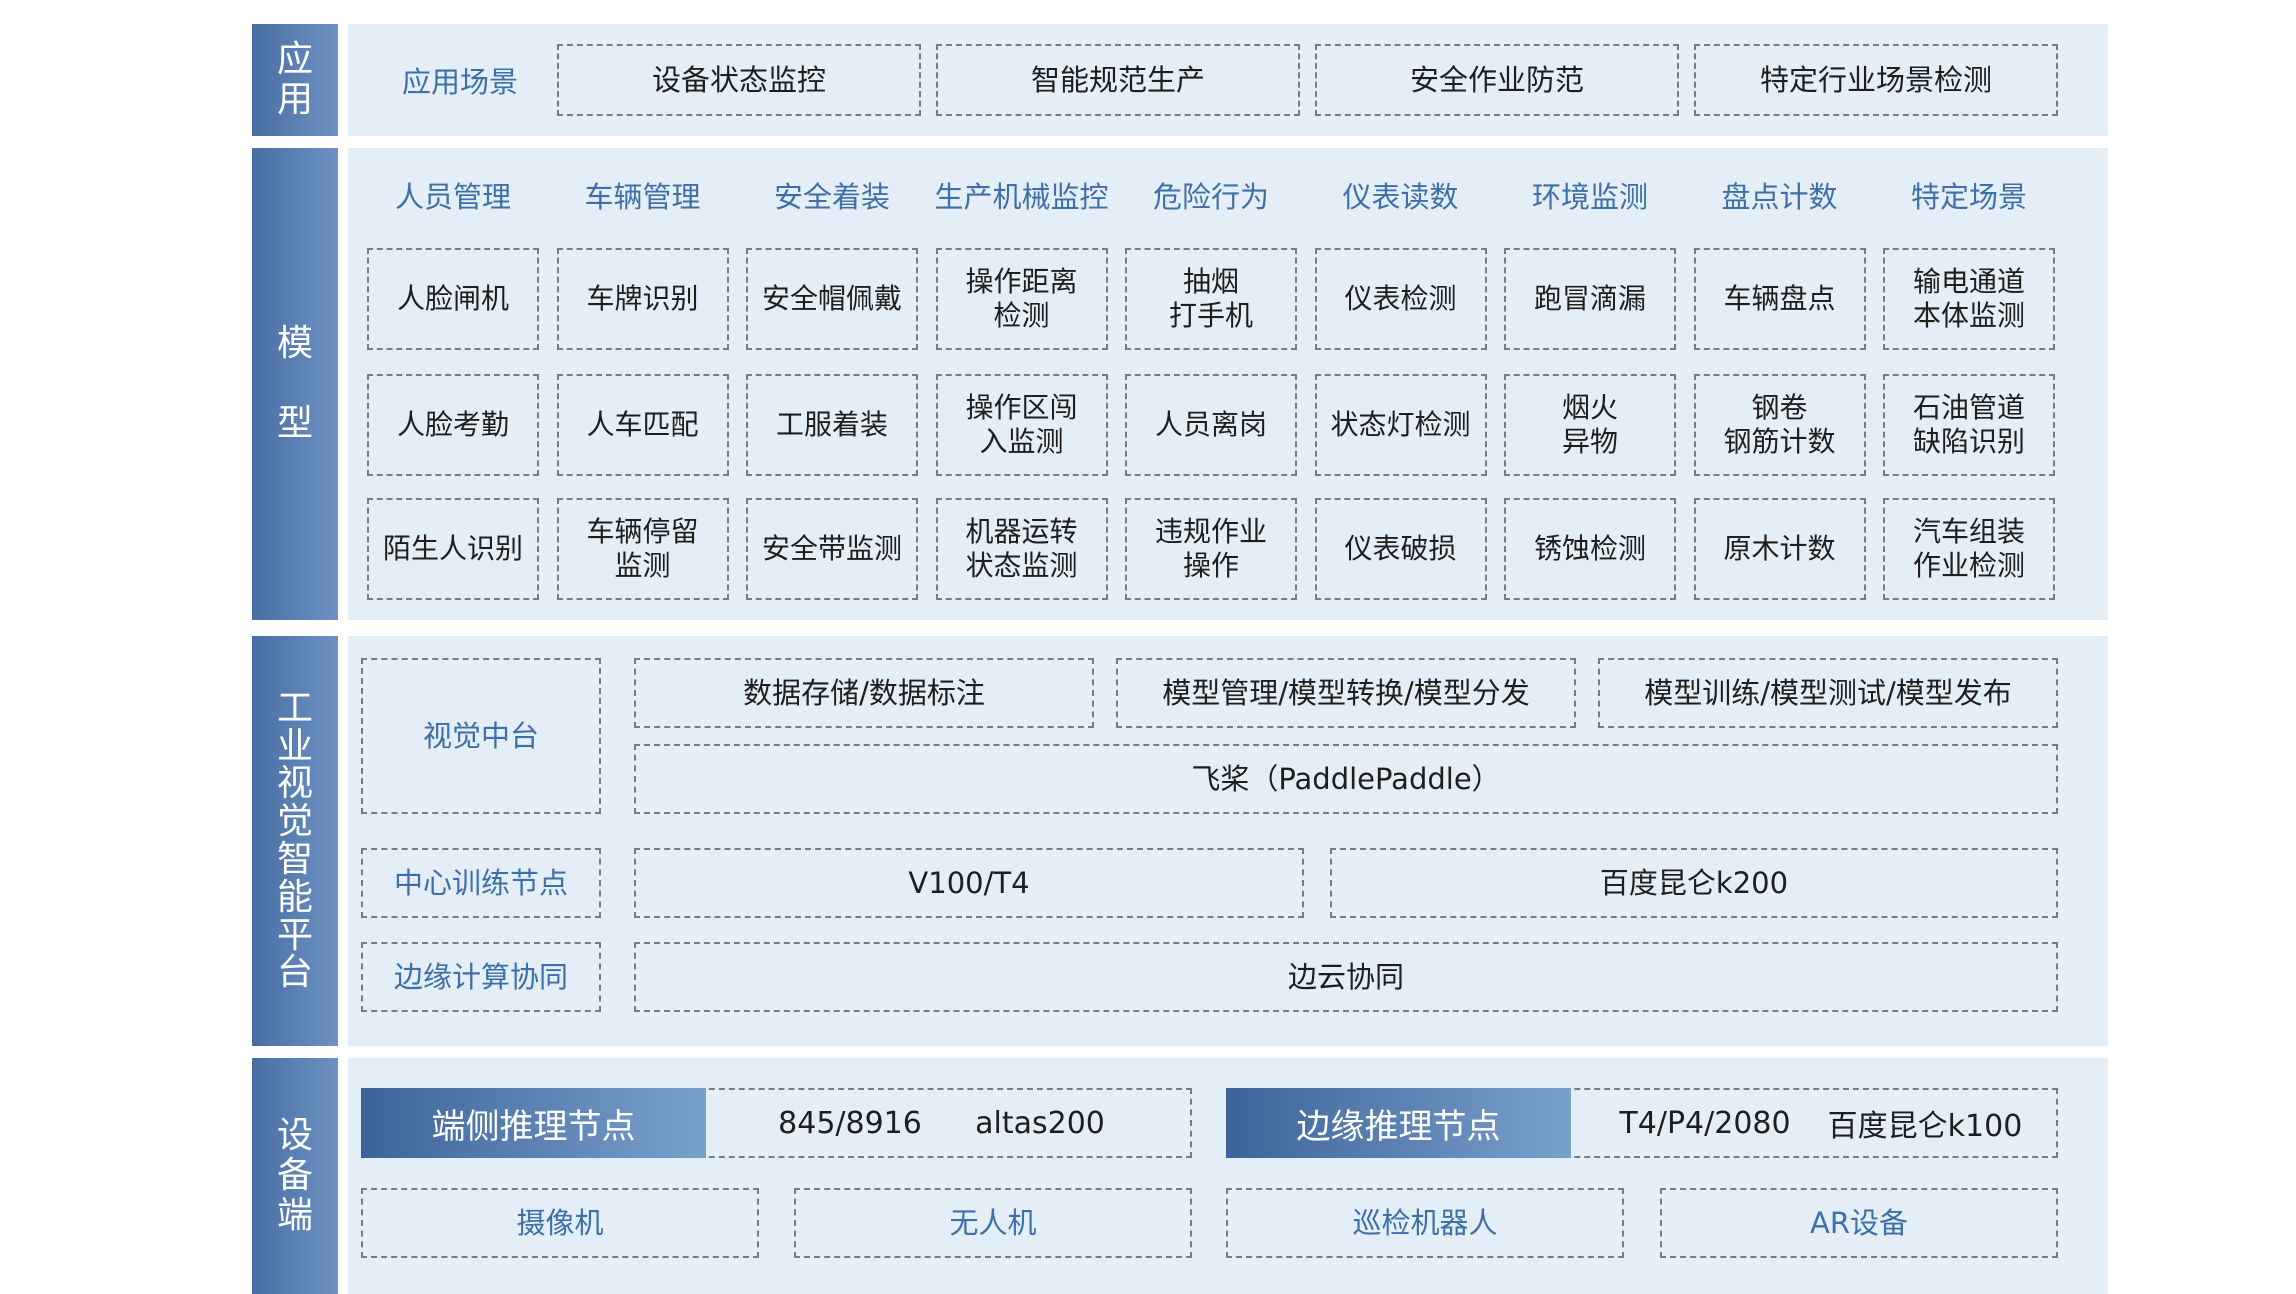 The height and width of the screenshot is (1294, 2296). What do you see at coordinates (1400, 425) in the screenshot?
I see `model-item: 状态灯检测` at bounding box center [1400, 425].